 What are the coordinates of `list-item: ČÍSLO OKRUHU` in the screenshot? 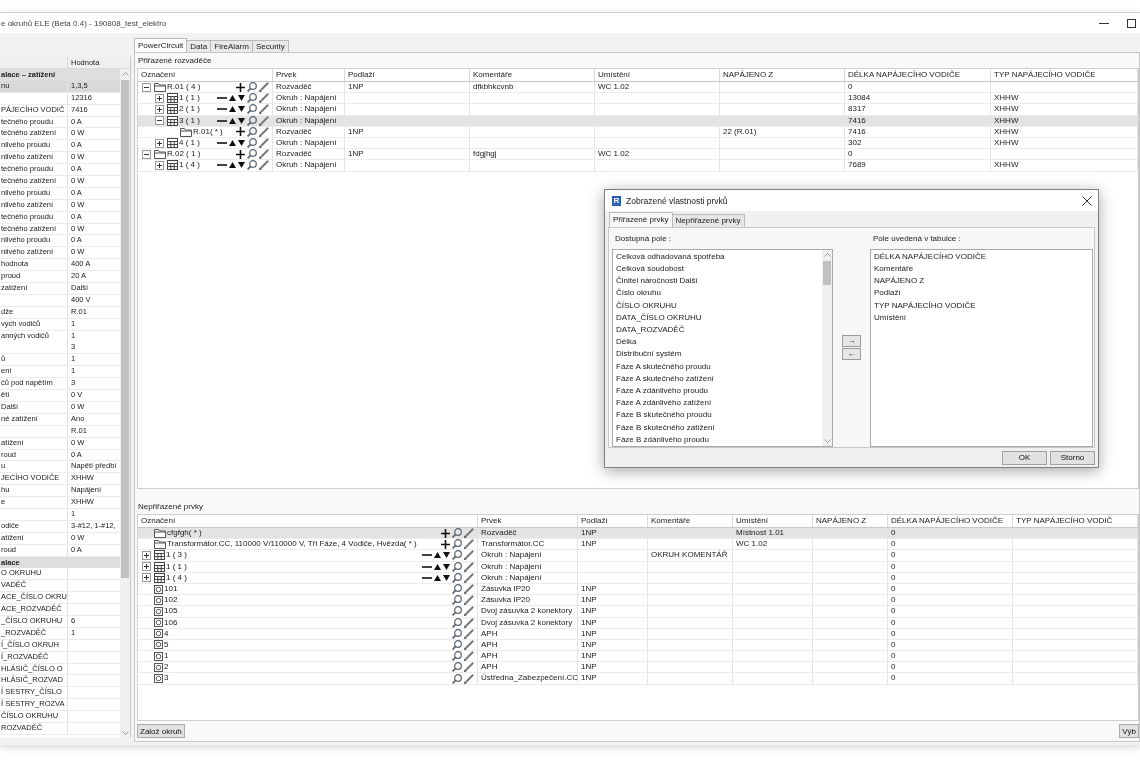 It's located at (719, 305).